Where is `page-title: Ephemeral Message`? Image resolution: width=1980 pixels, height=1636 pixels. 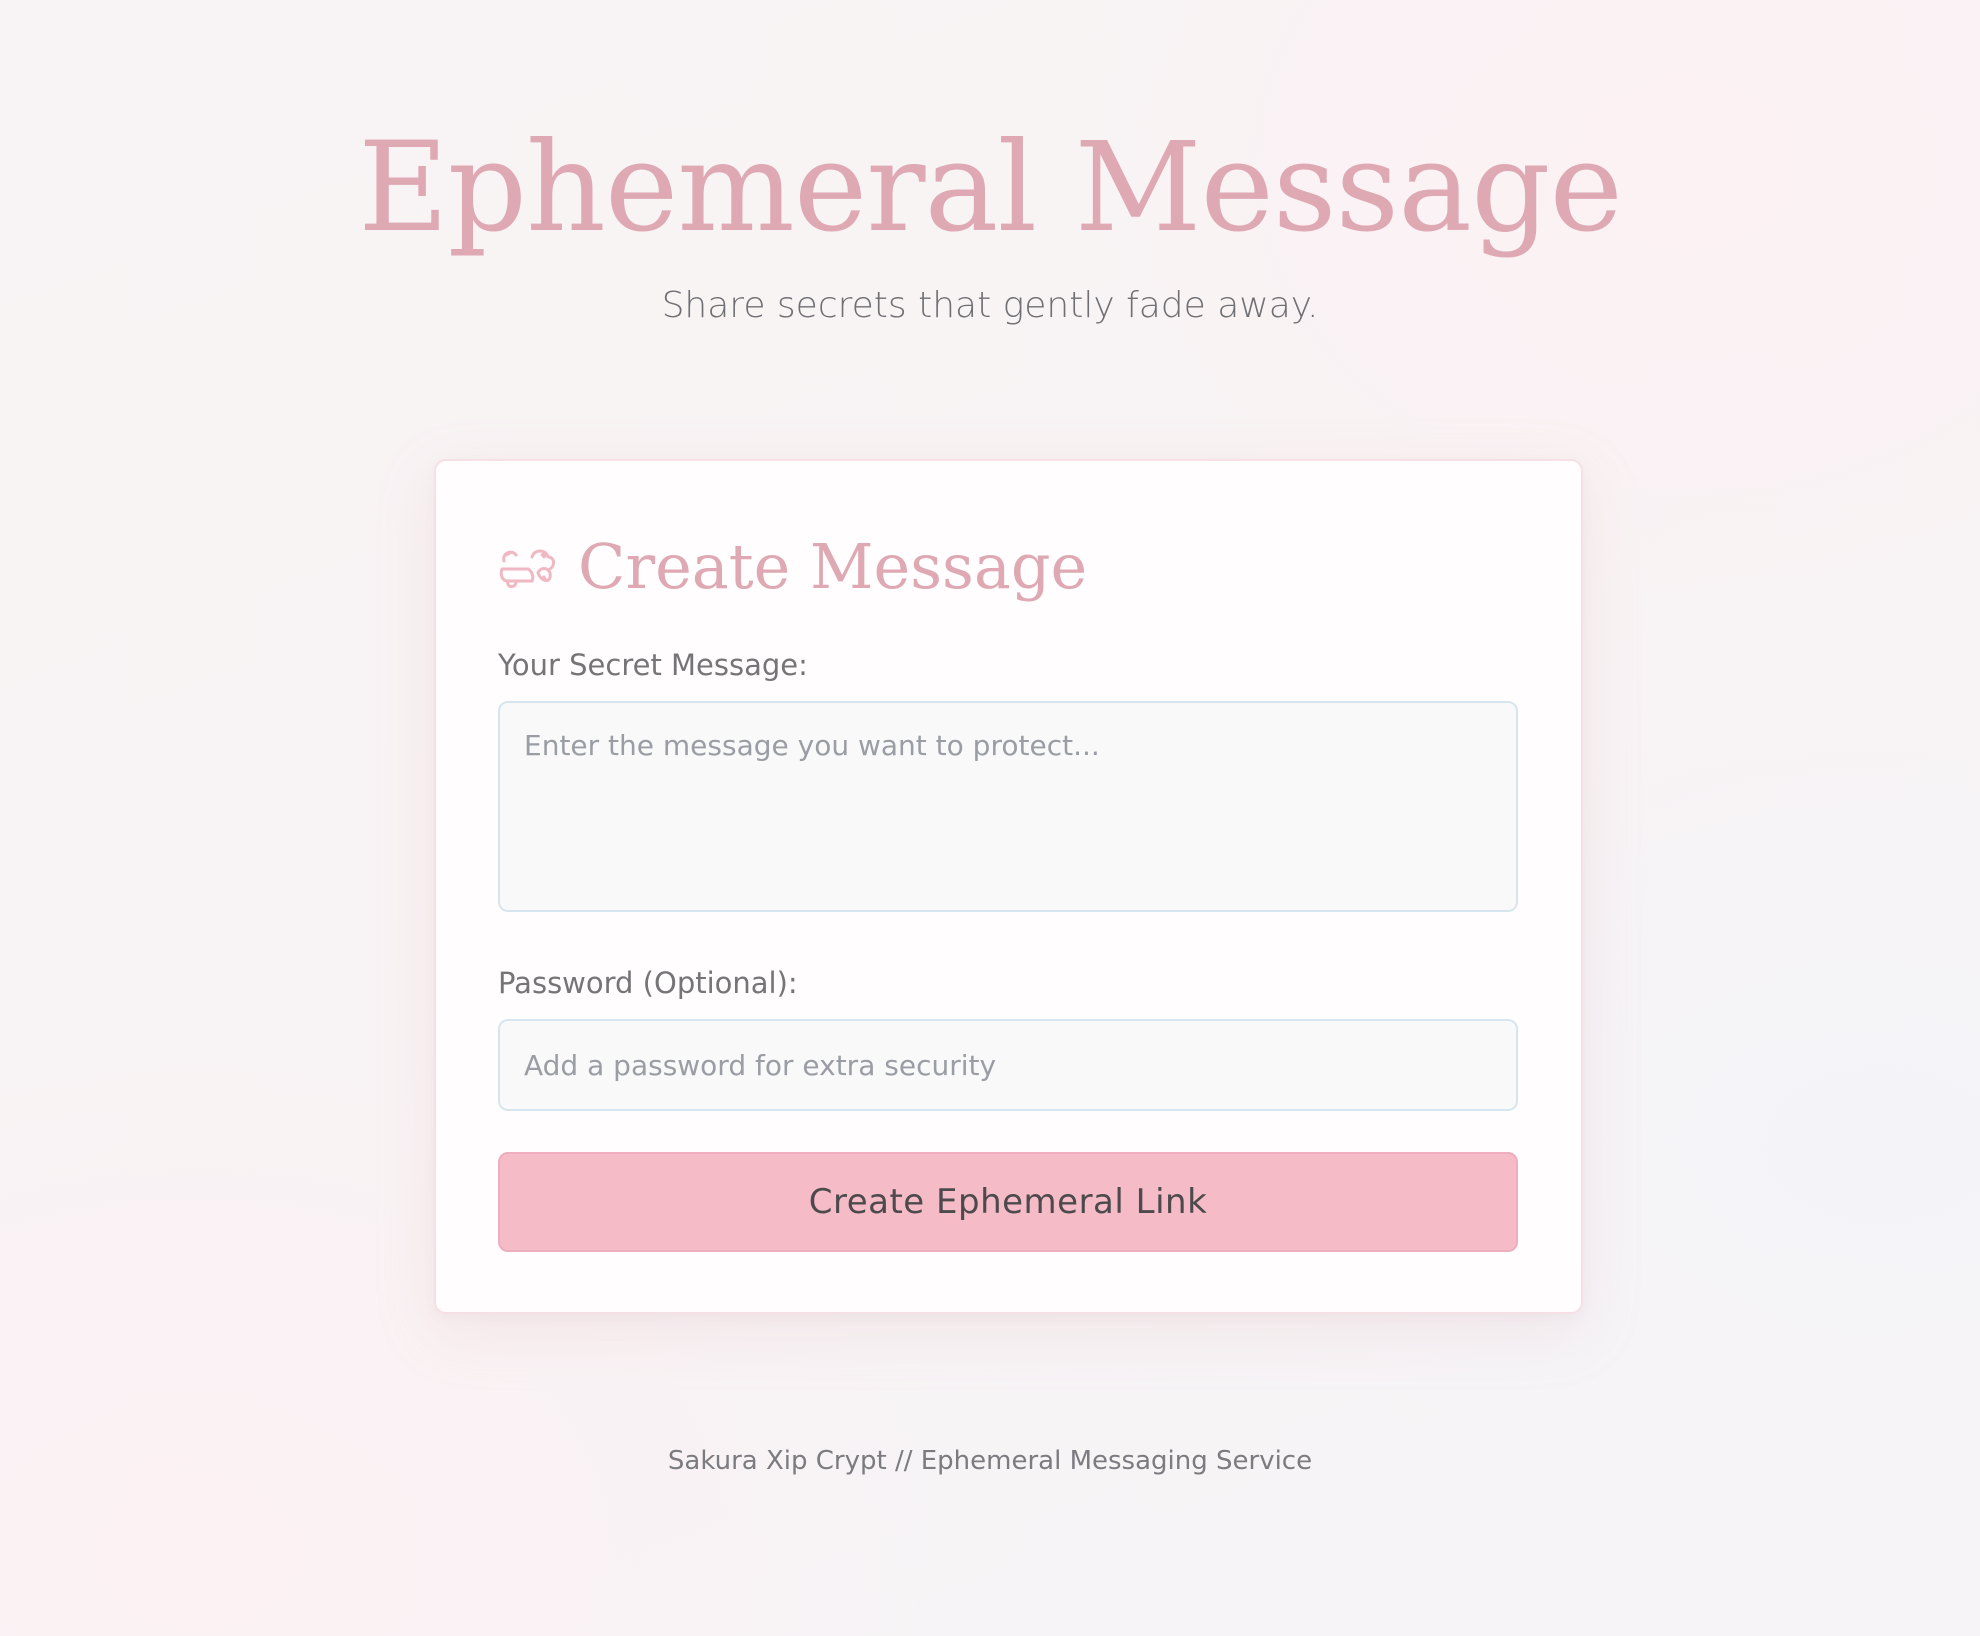
page-title: Ephemeral Message is located at coordinates (990, 188).